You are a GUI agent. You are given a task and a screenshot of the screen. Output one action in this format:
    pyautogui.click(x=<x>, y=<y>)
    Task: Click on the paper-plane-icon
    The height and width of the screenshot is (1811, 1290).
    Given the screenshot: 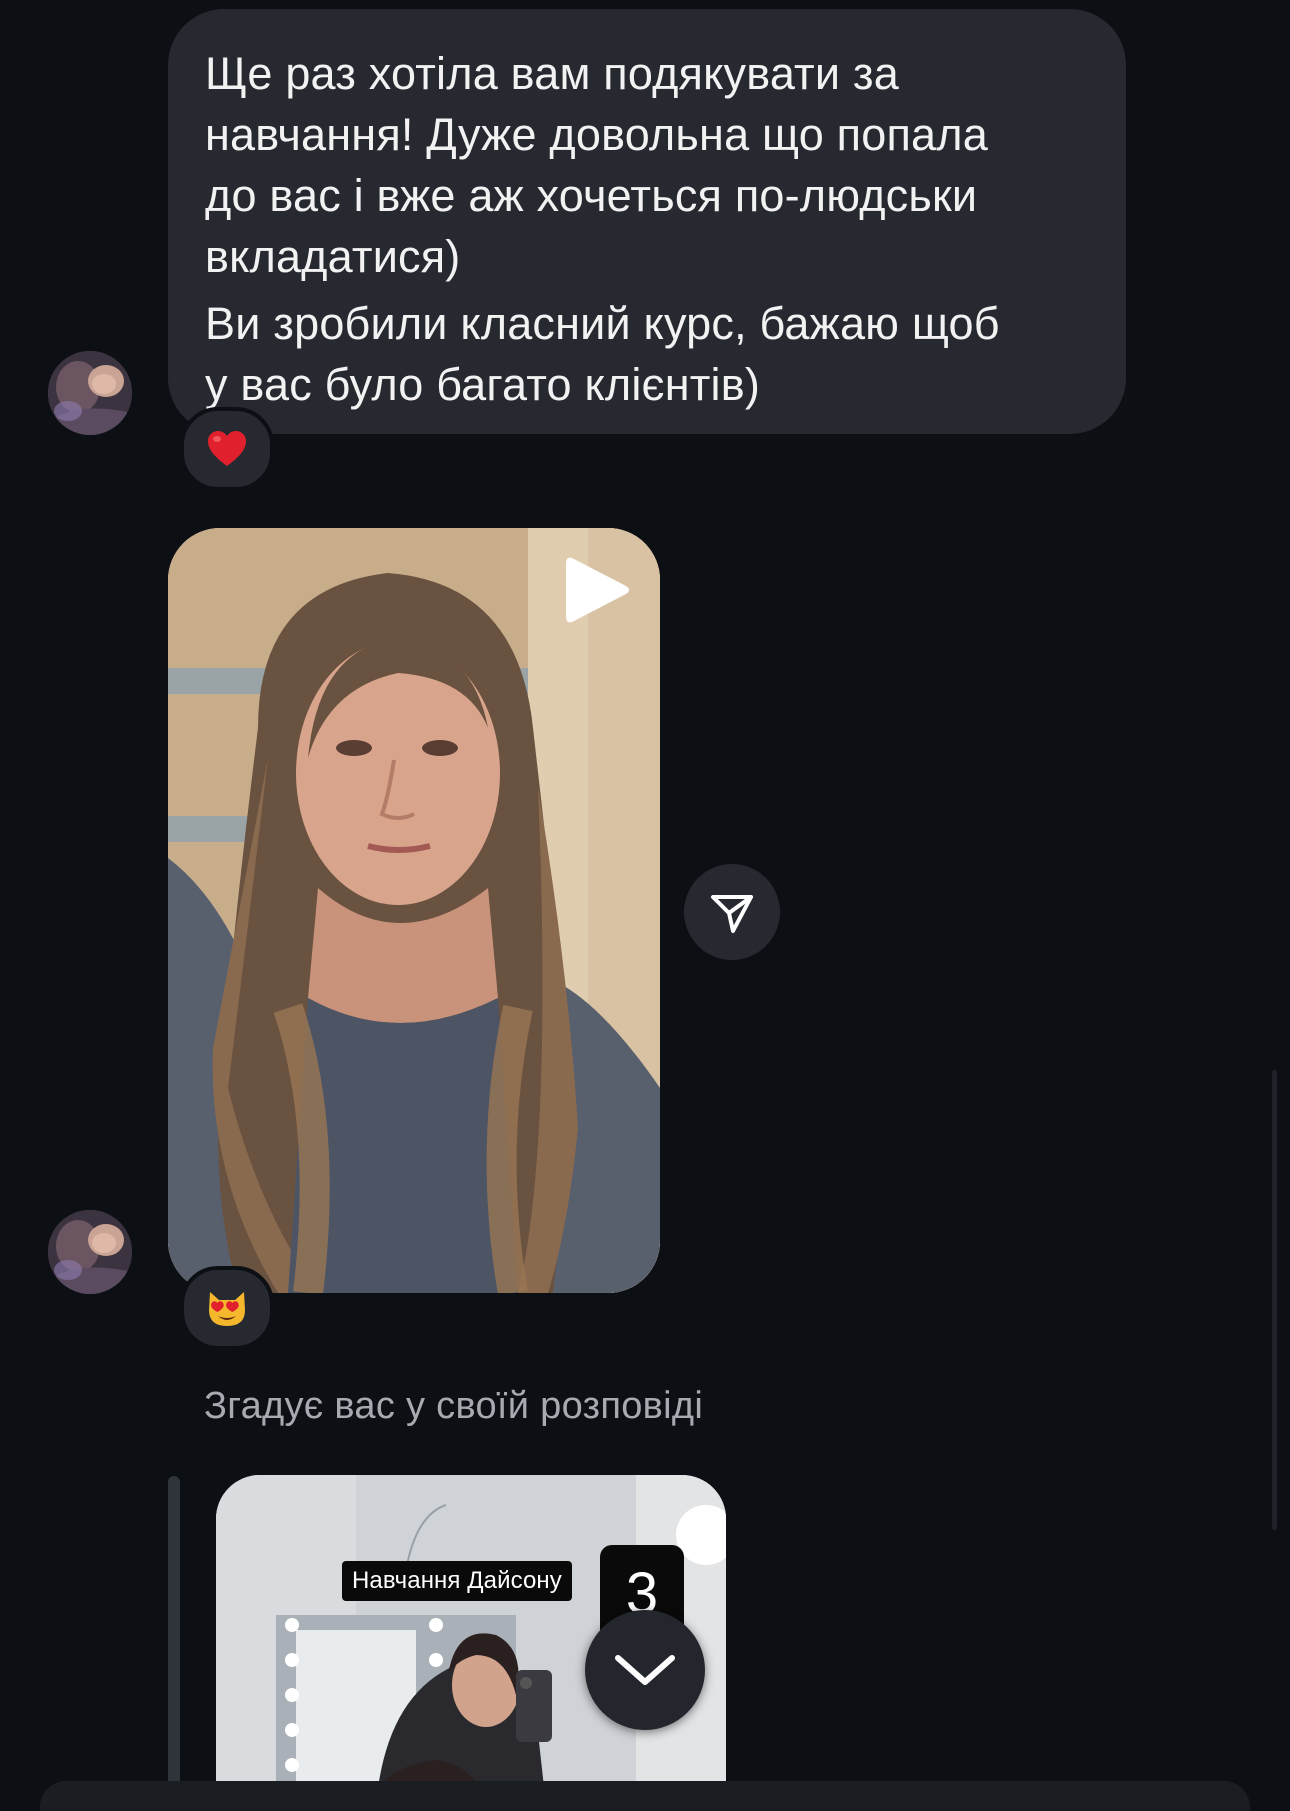 What is the action you would take?
    pyautogui.click(x=732, y=914)
    